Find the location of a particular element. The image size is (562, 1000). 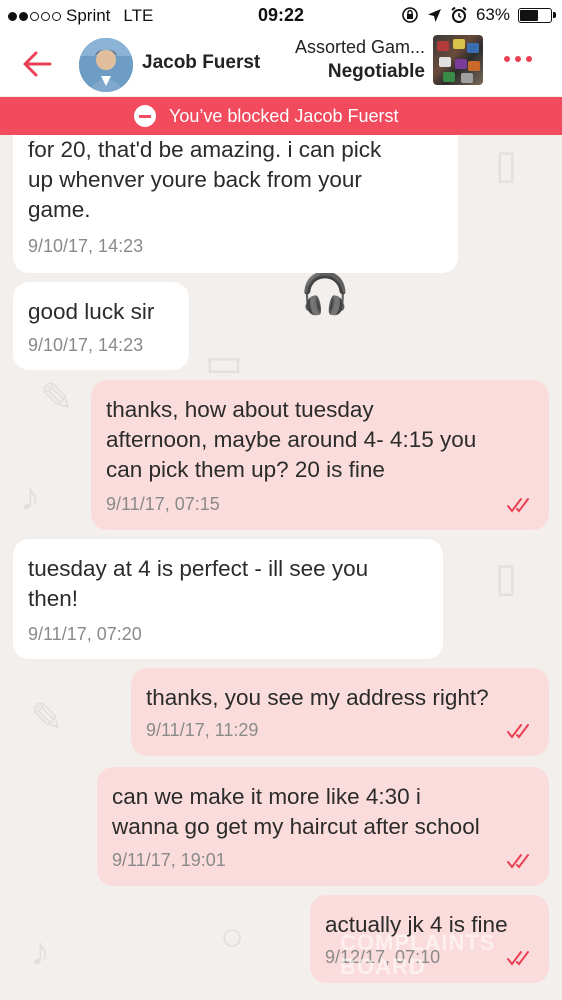

message-timestamp: 9/11/17, 11:29 is located at coordinates (202, 730).